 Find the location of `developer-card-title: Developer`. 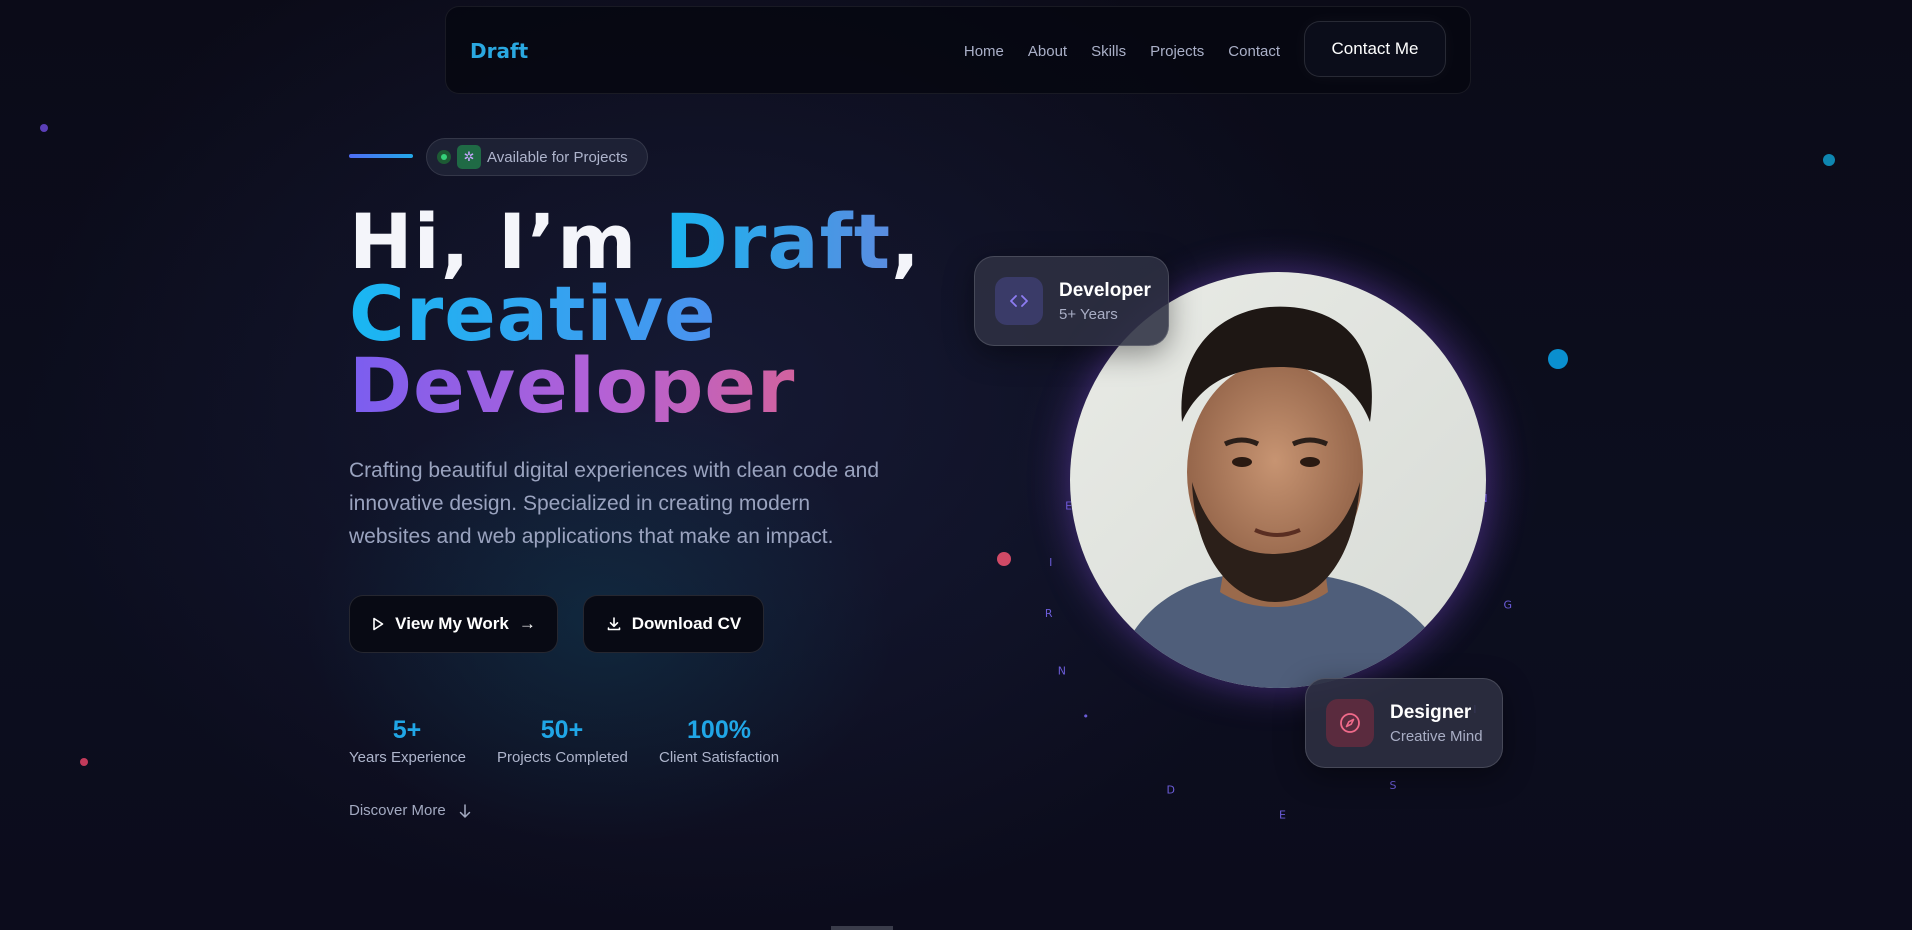

developer-card-title: Developer is located at coordinates (1105, 290).